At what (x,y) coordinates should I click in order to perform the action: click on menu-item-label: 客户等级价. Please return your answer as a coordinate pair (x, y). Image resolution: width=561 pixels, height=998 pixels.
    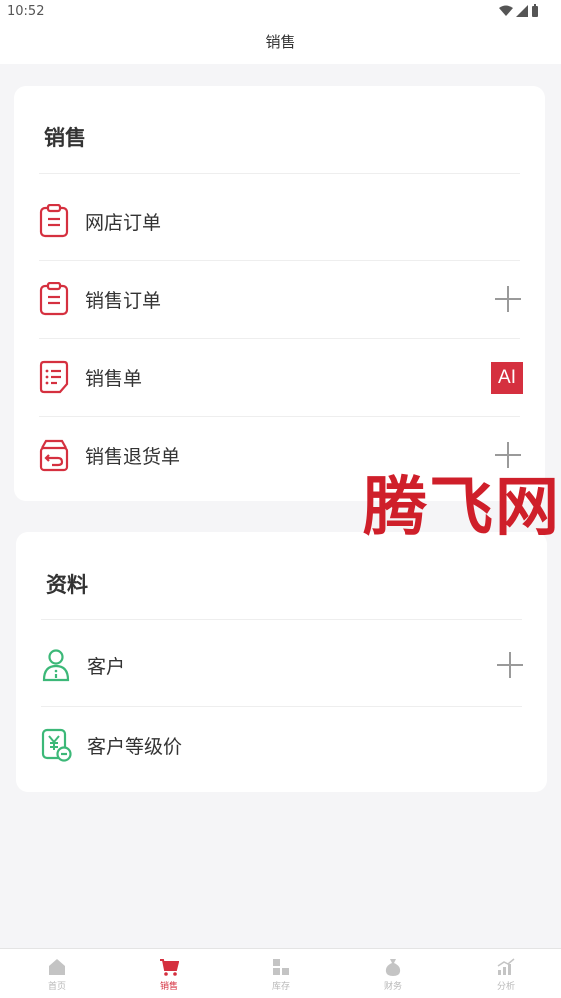
    Looking at the image, I should click on (135, 747).